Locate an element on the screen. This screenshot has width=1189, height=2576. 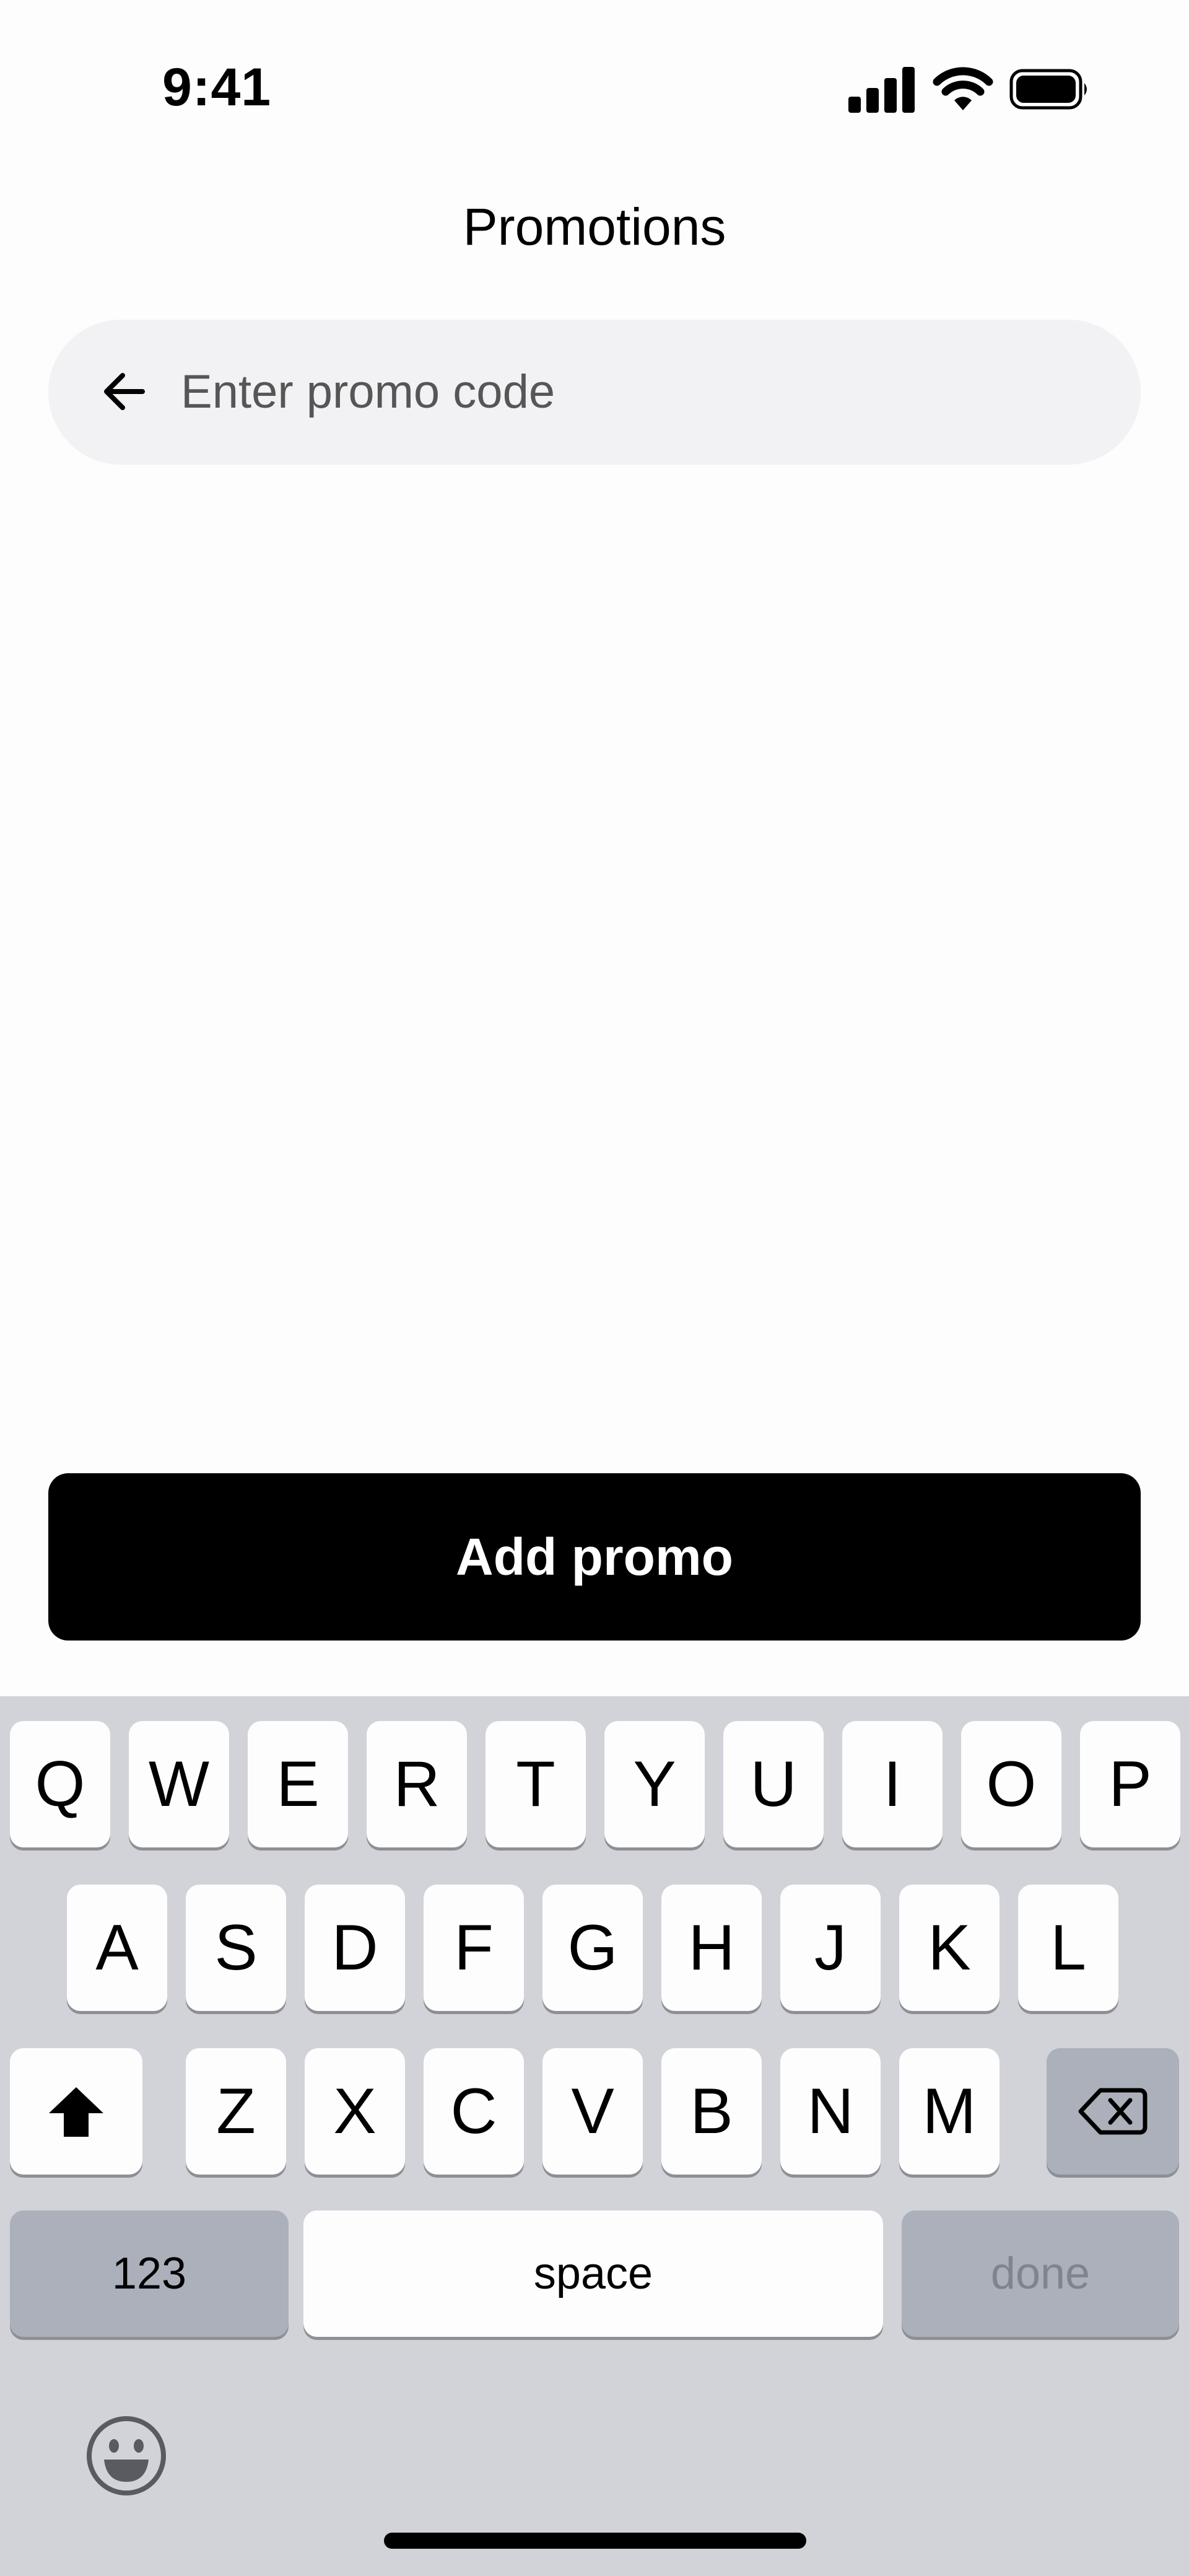
key-r: R is located at coordinates (417, 1784).